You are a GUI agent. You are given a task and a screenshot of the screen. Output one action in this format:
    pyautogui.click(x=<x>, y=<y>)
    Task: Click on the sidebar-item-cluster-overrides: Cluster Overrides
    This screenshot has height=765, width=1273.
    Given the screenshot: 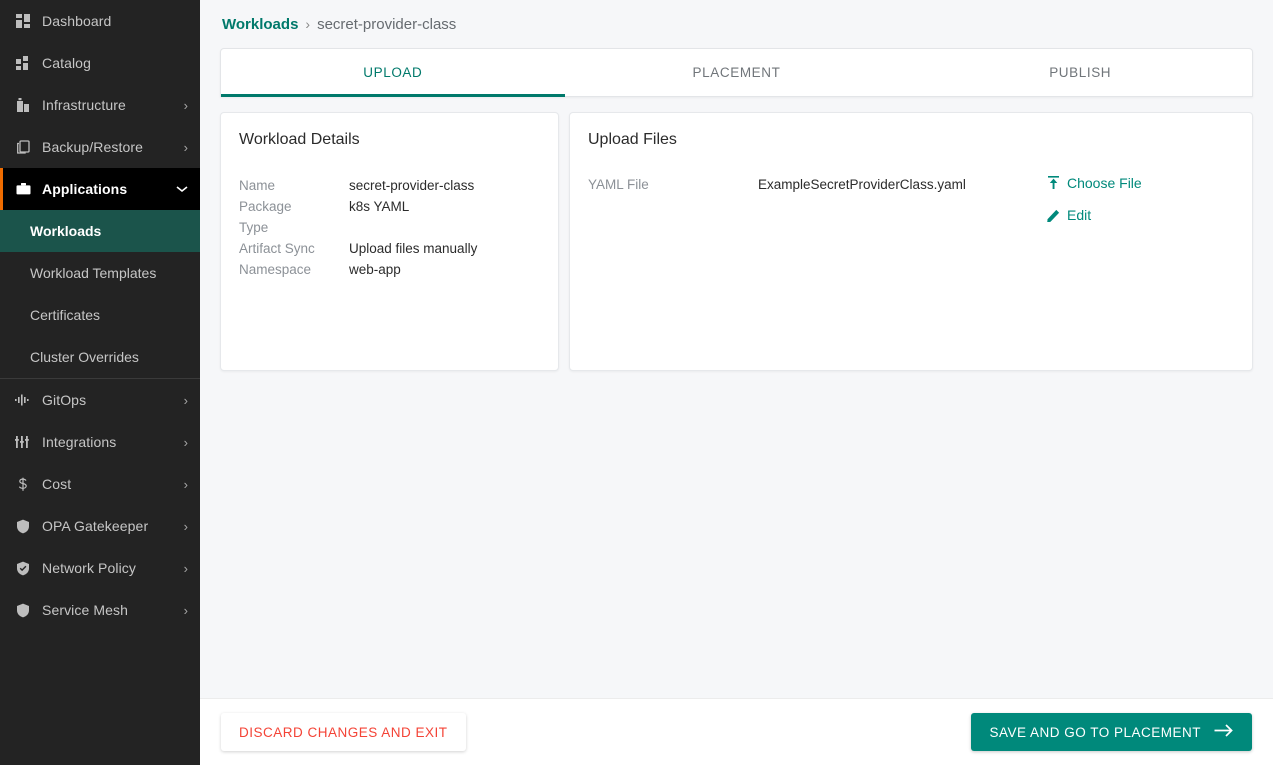 What is the action you would take?
    pyautogui.click(x=100, y=357)
    